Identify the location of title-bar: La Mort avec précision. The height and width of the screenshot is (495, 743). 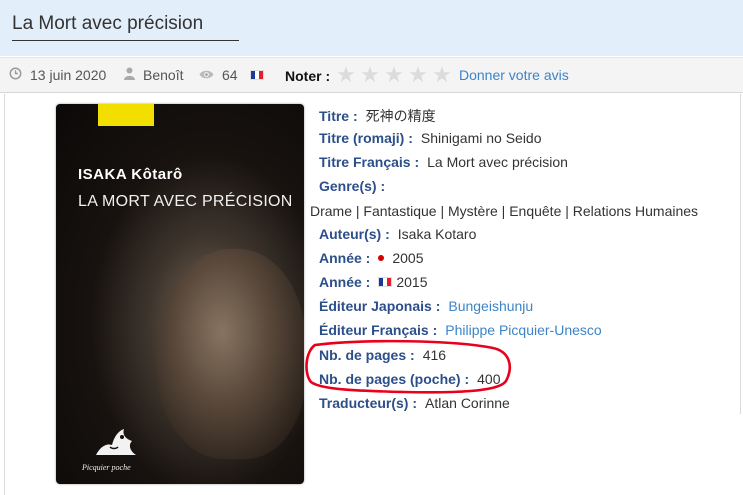
(371, 28).